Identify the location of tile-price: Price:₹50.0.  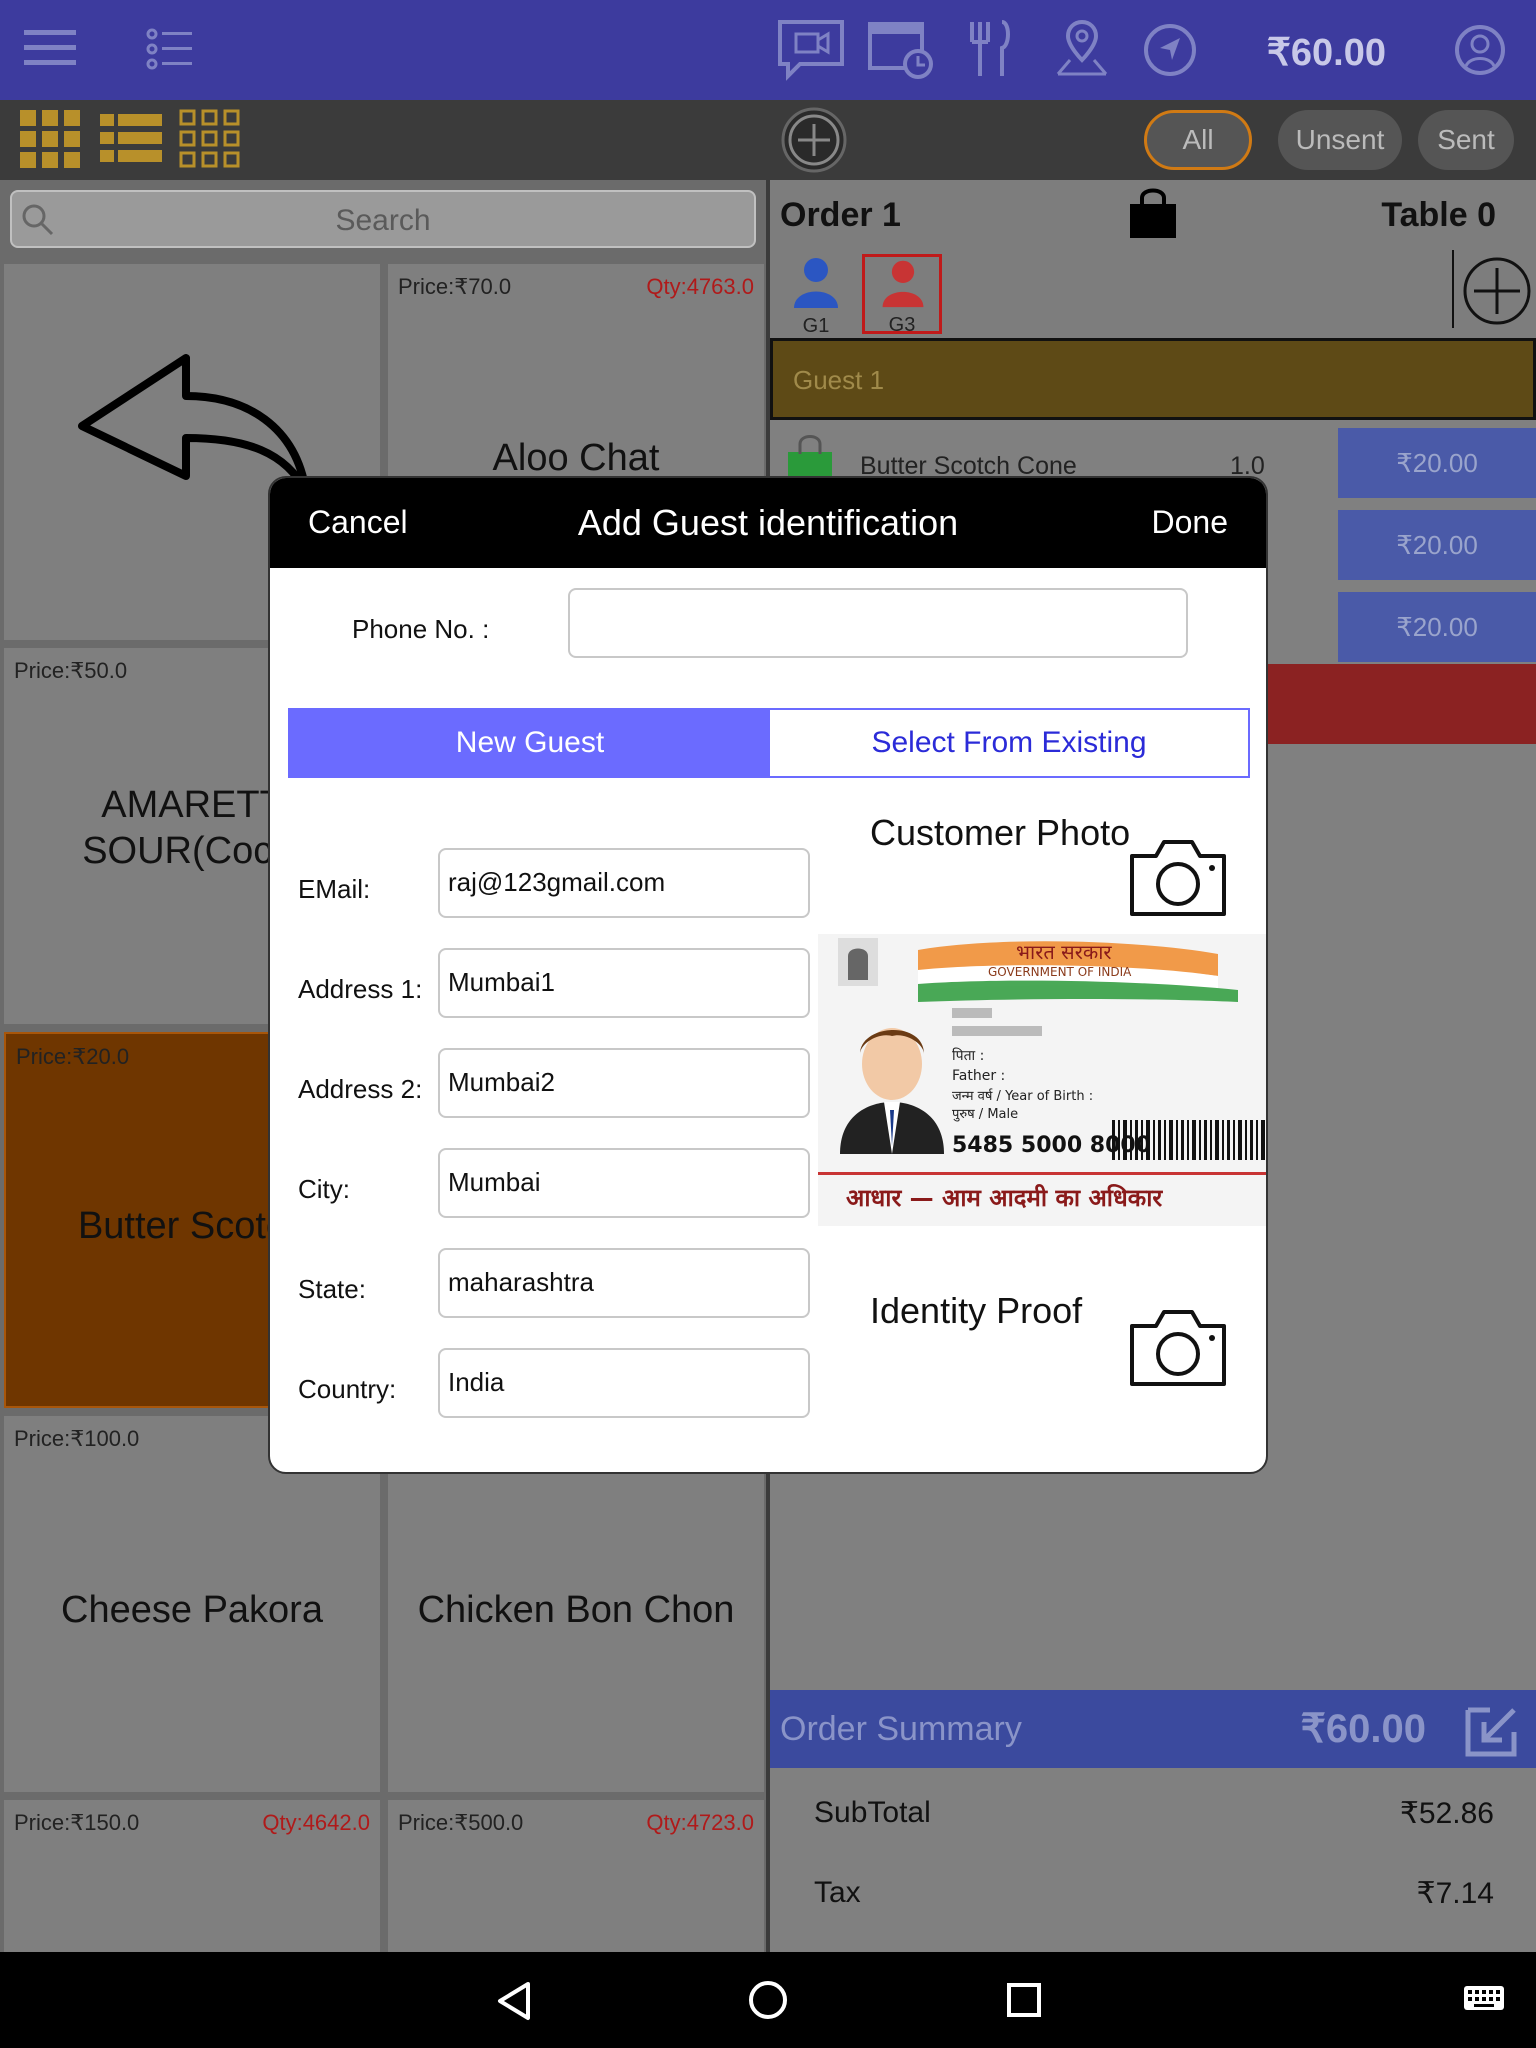
(71, 670).